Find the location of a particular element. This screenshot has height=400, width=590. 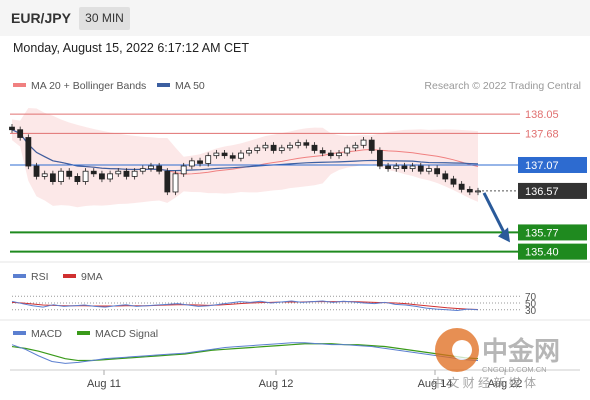

watermark-tagline: 中 文 财 经 新 媒 体 is located at coordinates (484, 382).